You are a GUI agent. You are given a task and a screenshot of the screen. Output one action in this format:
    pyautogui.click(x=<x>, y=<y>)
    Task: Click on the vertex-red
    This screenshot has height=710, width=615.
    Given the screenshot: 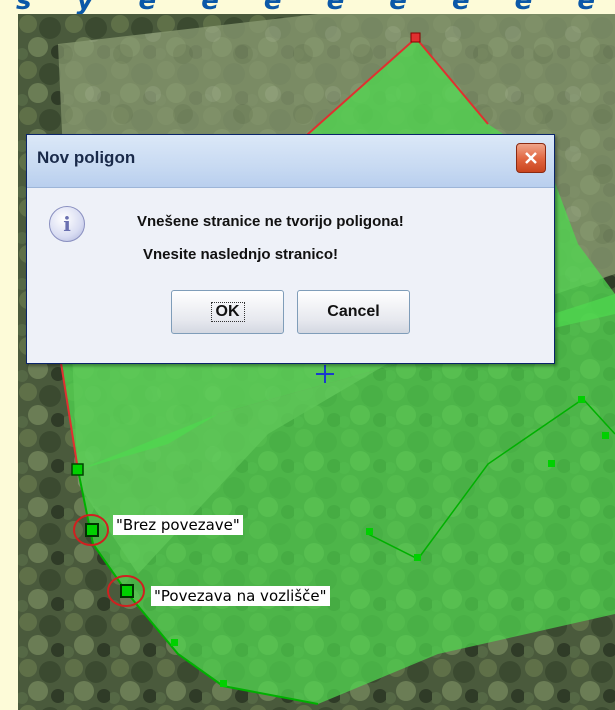 What is the action you would take?
    pyautogui.click(x=415, y=37)
    